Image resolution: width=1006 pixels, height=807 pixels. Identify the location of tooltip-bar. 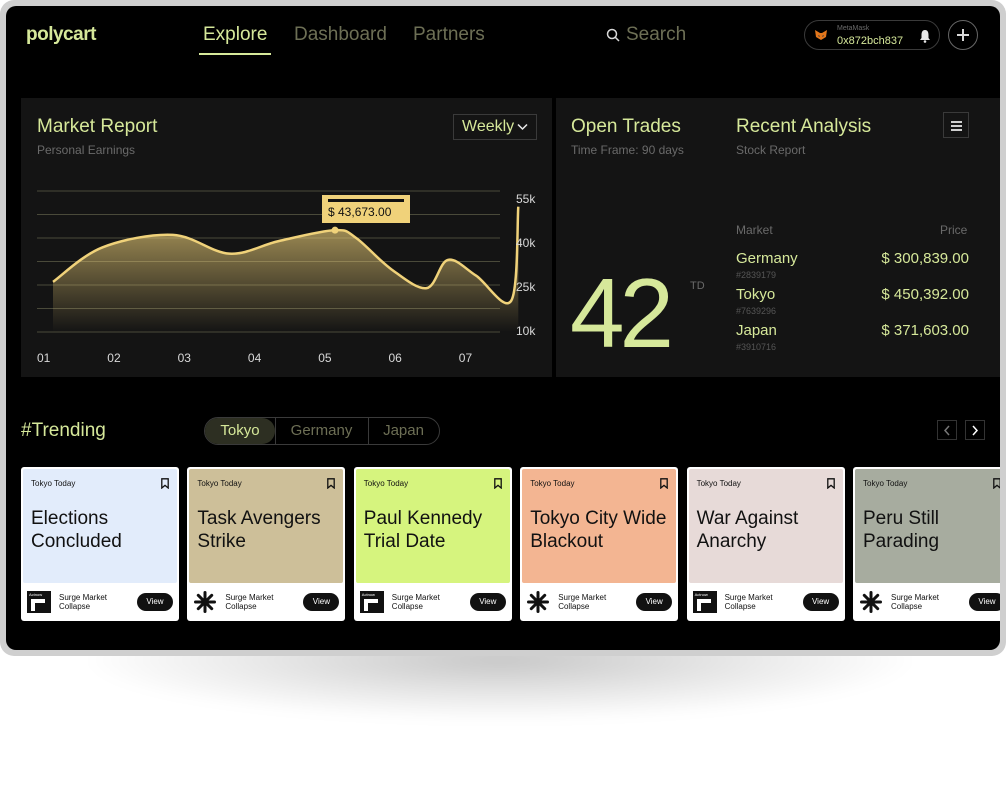
(366, 200).